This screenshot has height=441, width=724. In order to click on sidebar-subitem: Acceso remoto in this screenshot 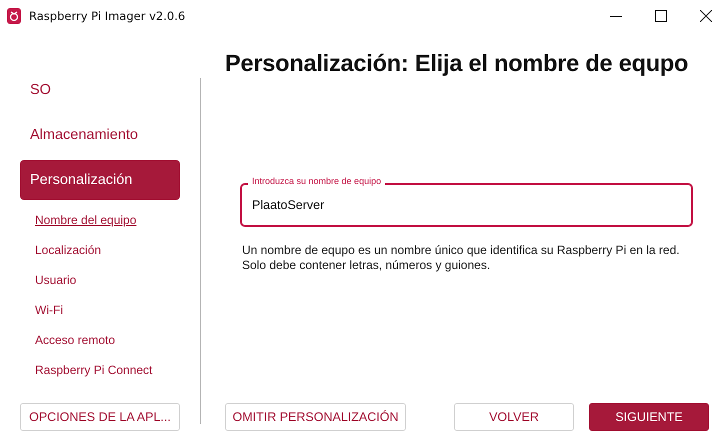, I will do `click(75, 340)`.